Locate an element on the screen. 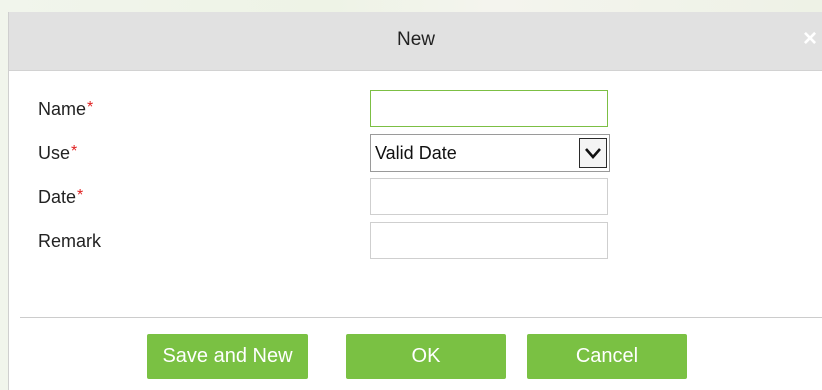  remark-label: Remark is located at coordinates (69, 241).